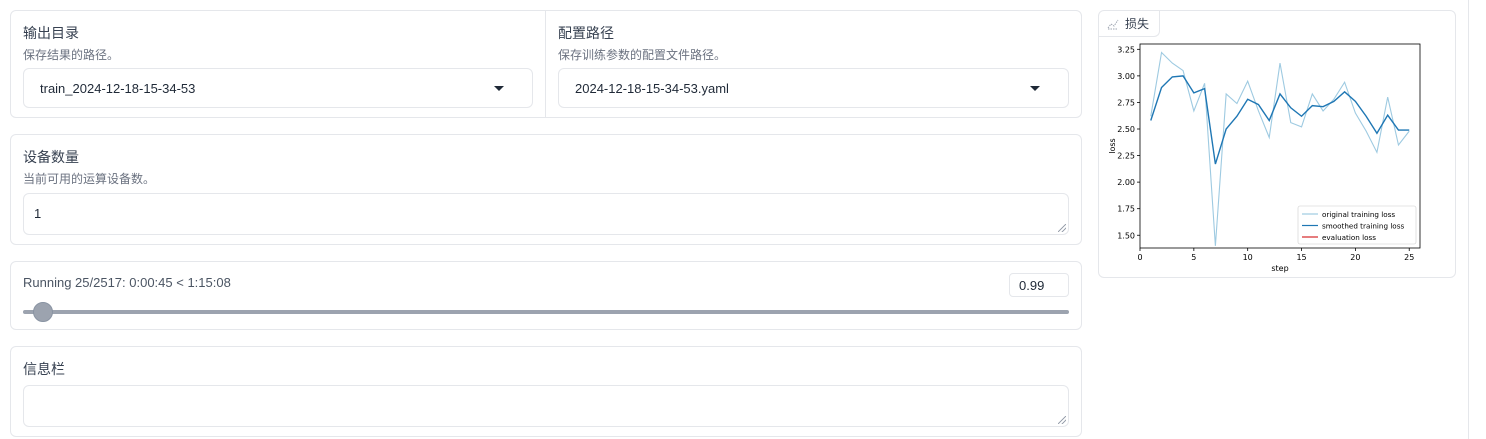  Describe the element at coordinates (1039, 285) in the screenshot. I see `progress-value-input: 0.99` at that location.